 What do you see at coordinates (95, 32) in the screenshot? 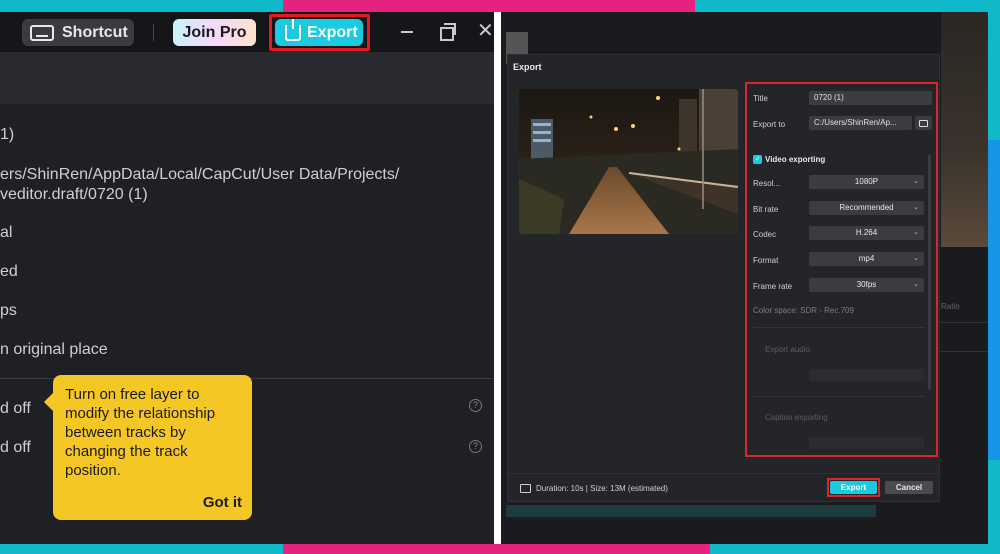
I see `shortcut-label: Shortcut` at bounding box center [95, 32].